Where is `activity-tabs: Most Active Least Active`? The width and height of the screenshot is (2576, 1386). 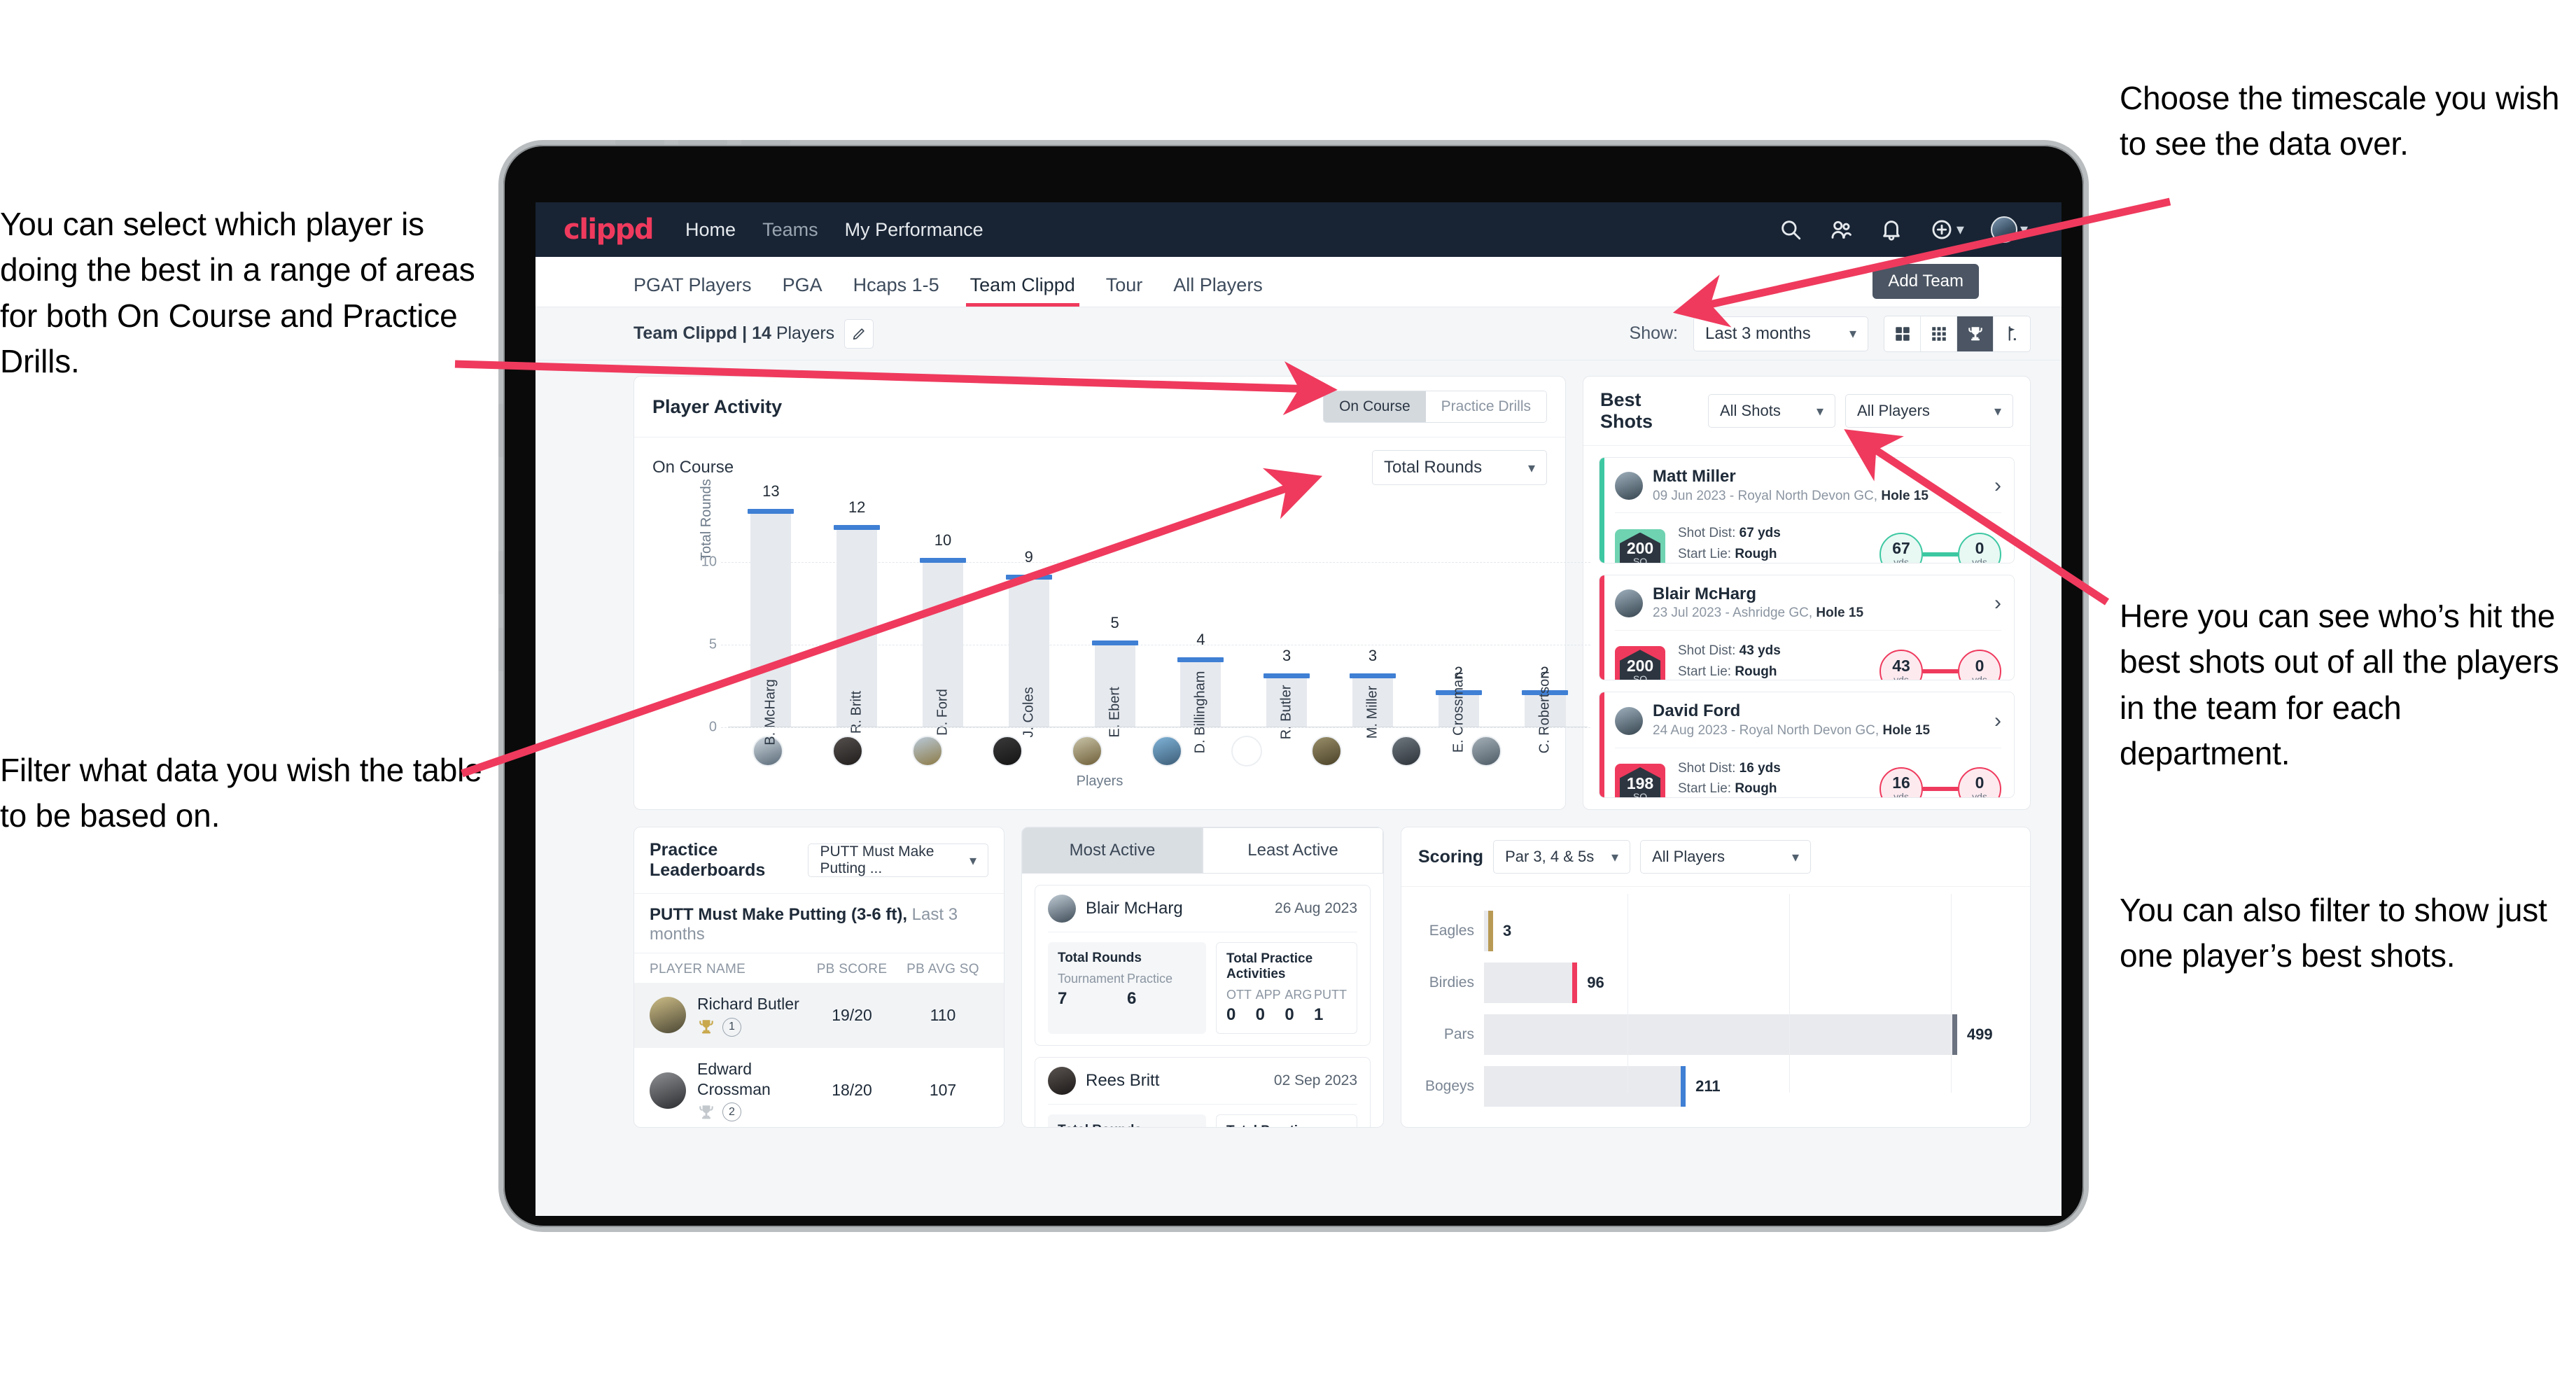 activity-tabs: Most Active Least Active is located at coordinates (1202, 850).